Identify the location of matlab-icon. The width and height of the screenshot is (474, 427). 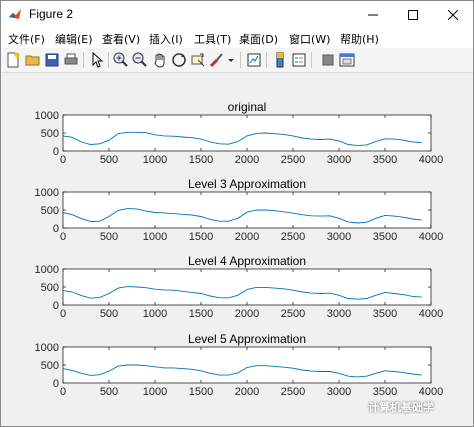
(15, 14).